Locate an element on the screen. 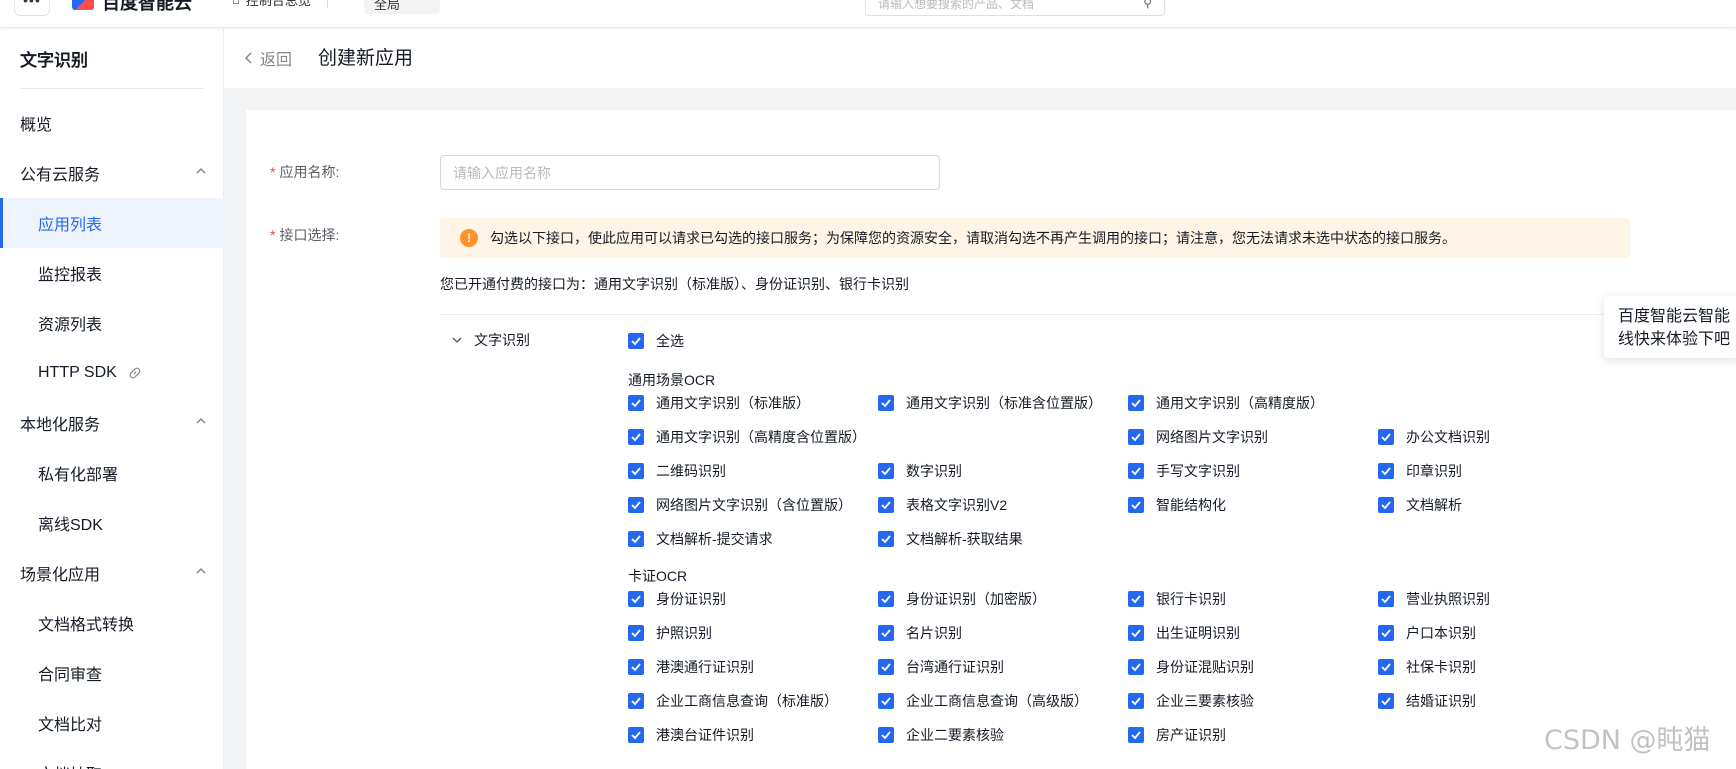  api-checkbox: 手写文字识别 is located at coordinates (1184, 471).